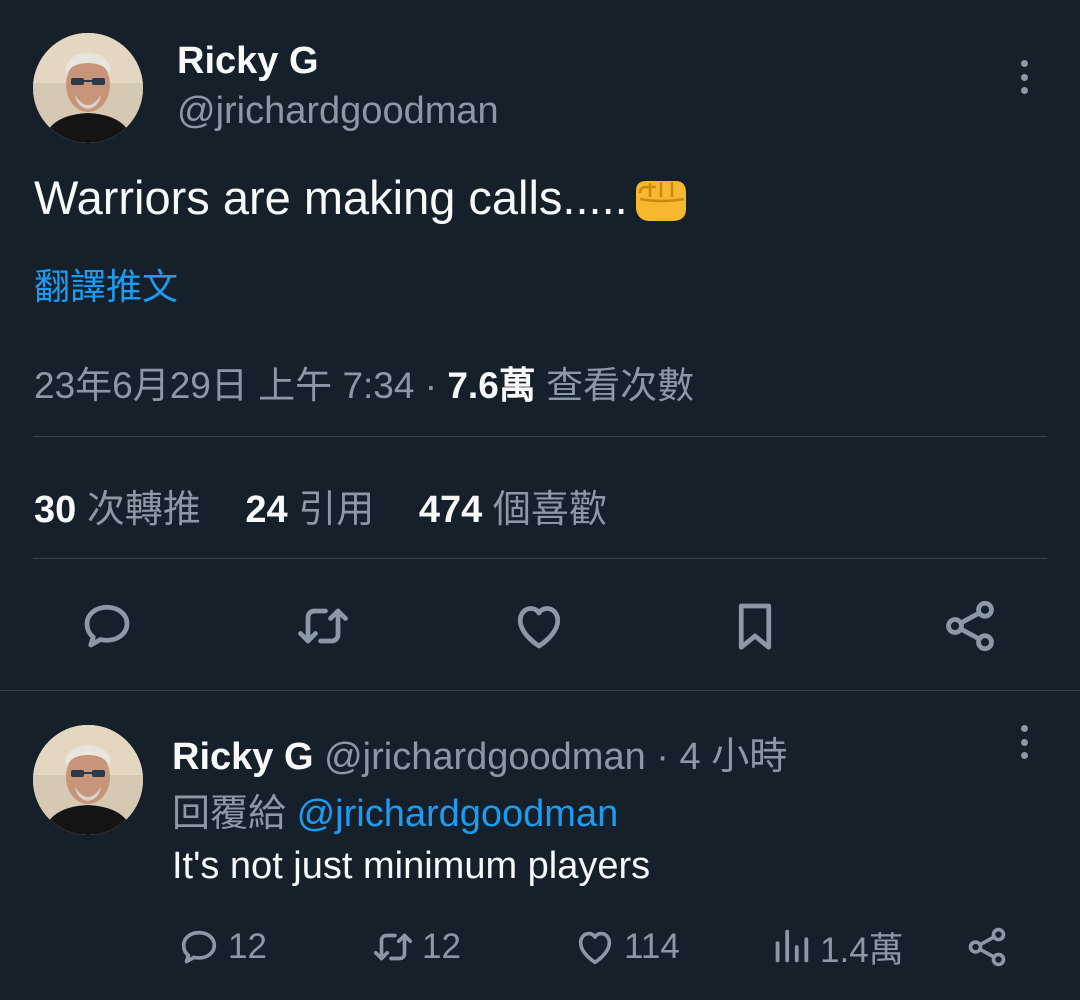 The width and height of the screenshot is (1080, 1000). Describe the element at coordinates (143, 510) in the screenshot. I see `retweet-label: 次轉推` at that location.